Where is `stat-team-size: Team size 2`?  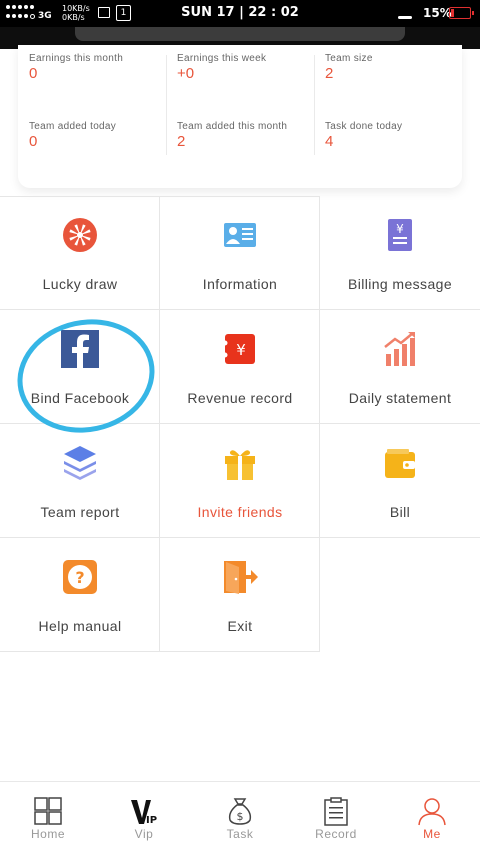 stat-team-size: Team size 2 is located at coordinates (392, 67).